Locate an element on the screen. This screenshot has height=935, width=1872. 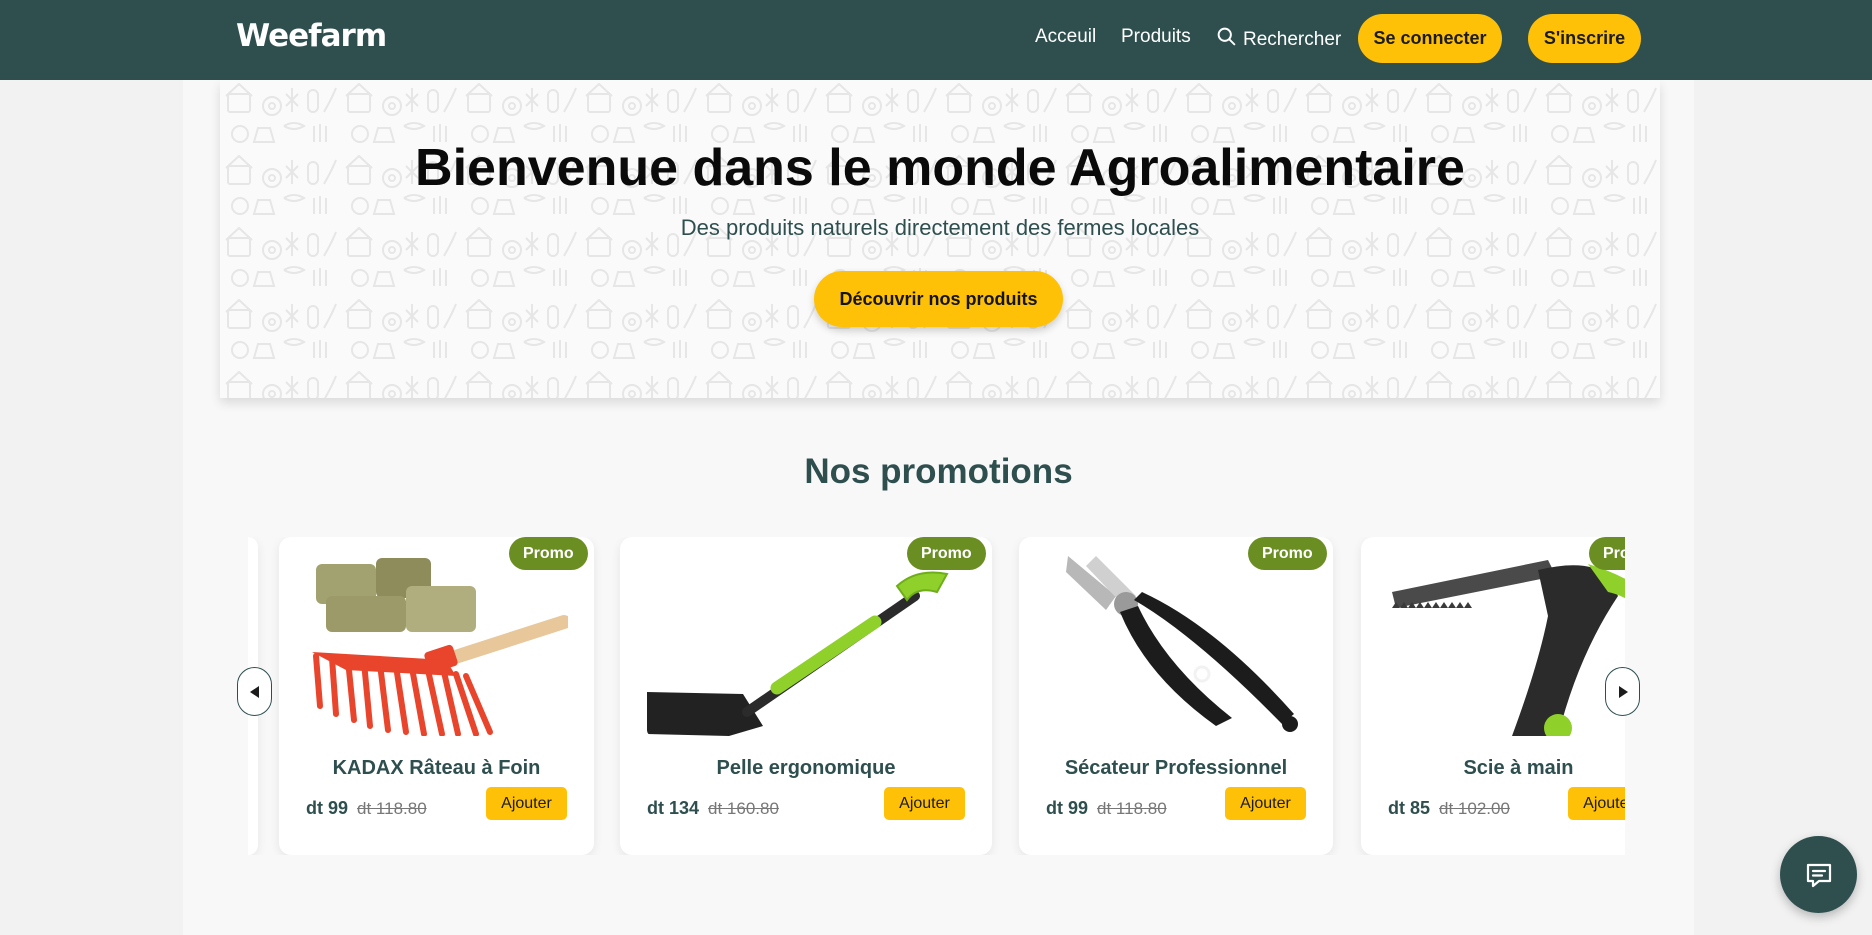
caret-right-icon is located at coordinates (1623, 691).